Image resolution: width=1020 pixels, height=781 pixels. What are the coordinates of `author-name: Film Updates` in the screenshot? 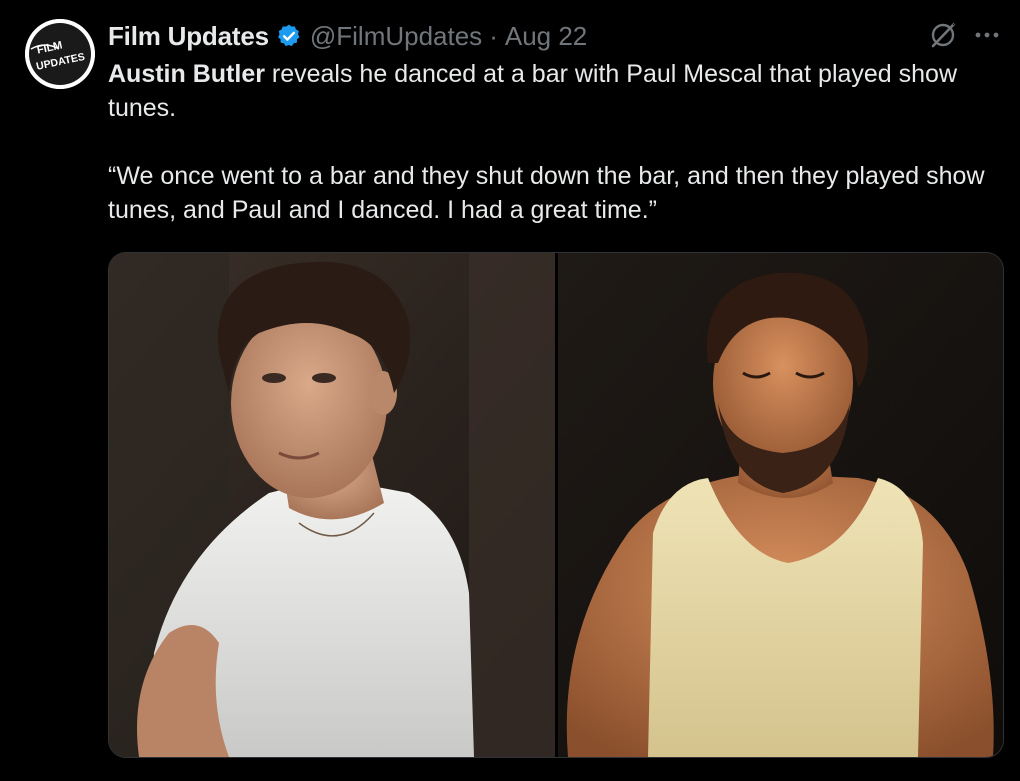 It's located at (188, 36).